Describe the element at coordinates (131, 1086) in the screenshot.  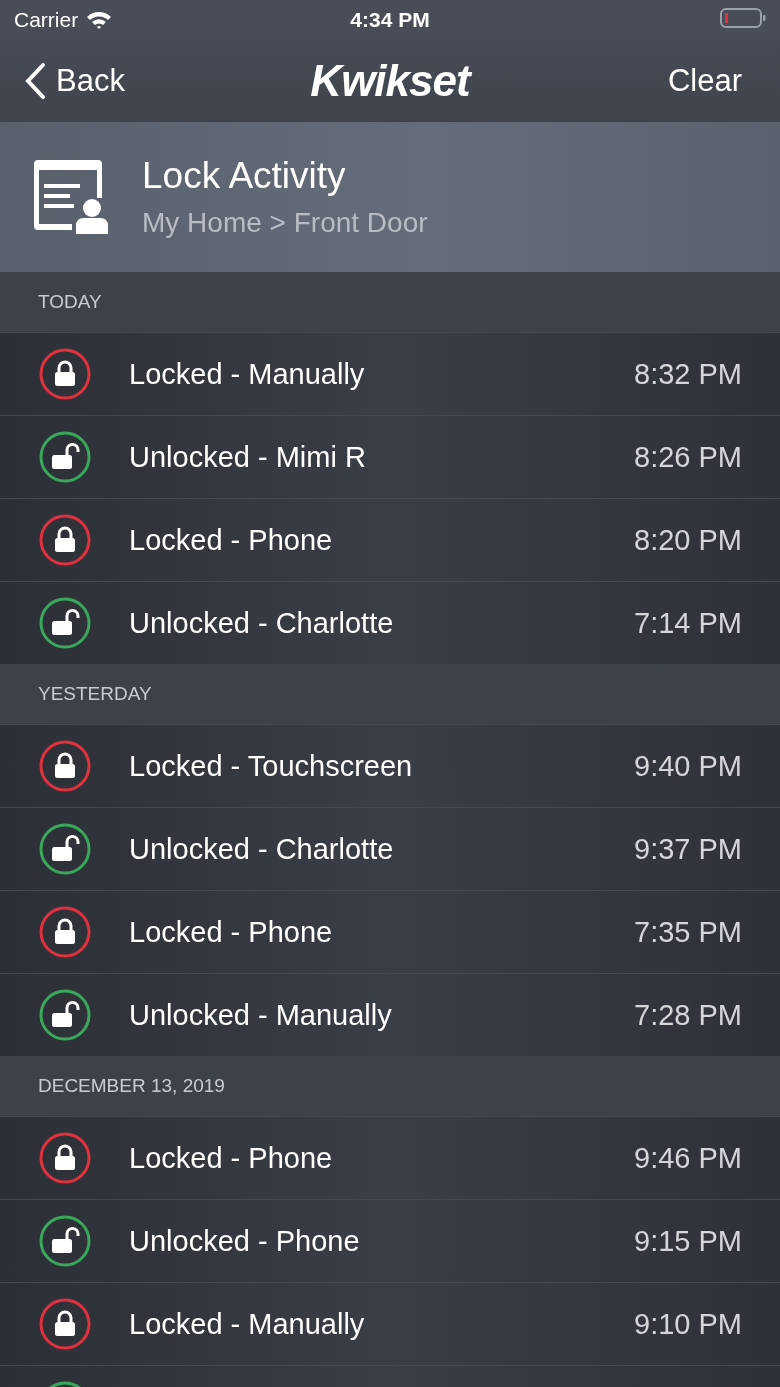
I see `section-header: DECEMBER 13, 2019` at that location.